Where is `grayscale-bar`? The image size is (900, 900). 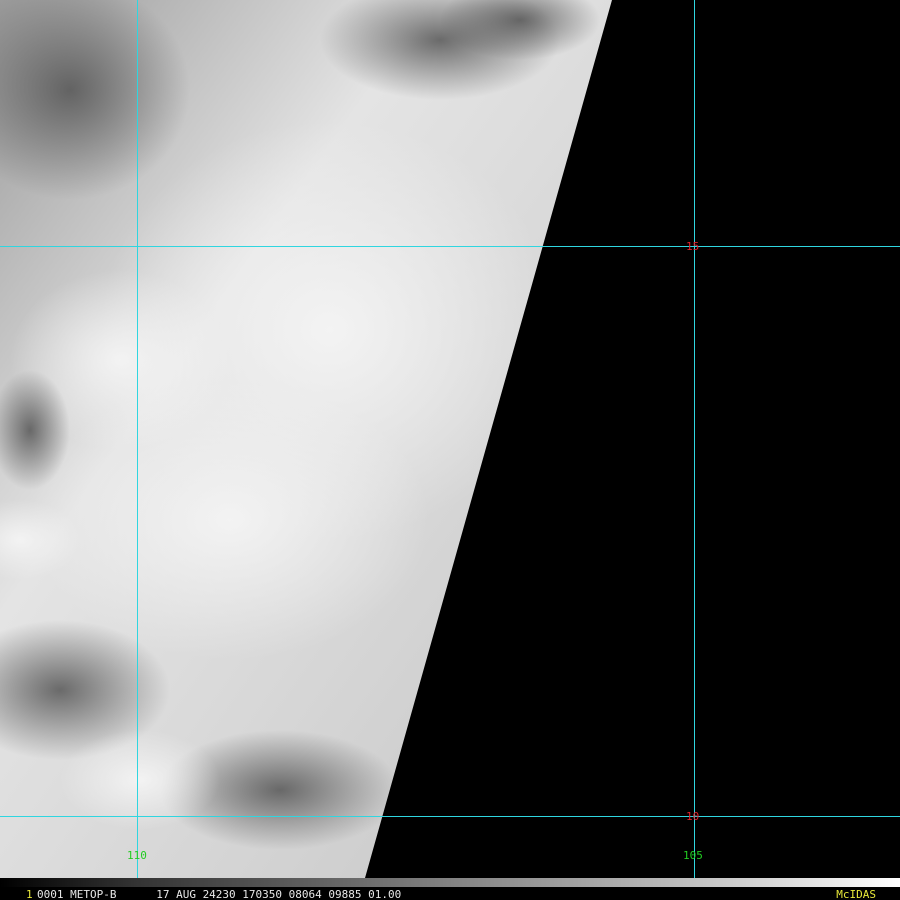 grayscale-bar is located at coordinates (450, 882).